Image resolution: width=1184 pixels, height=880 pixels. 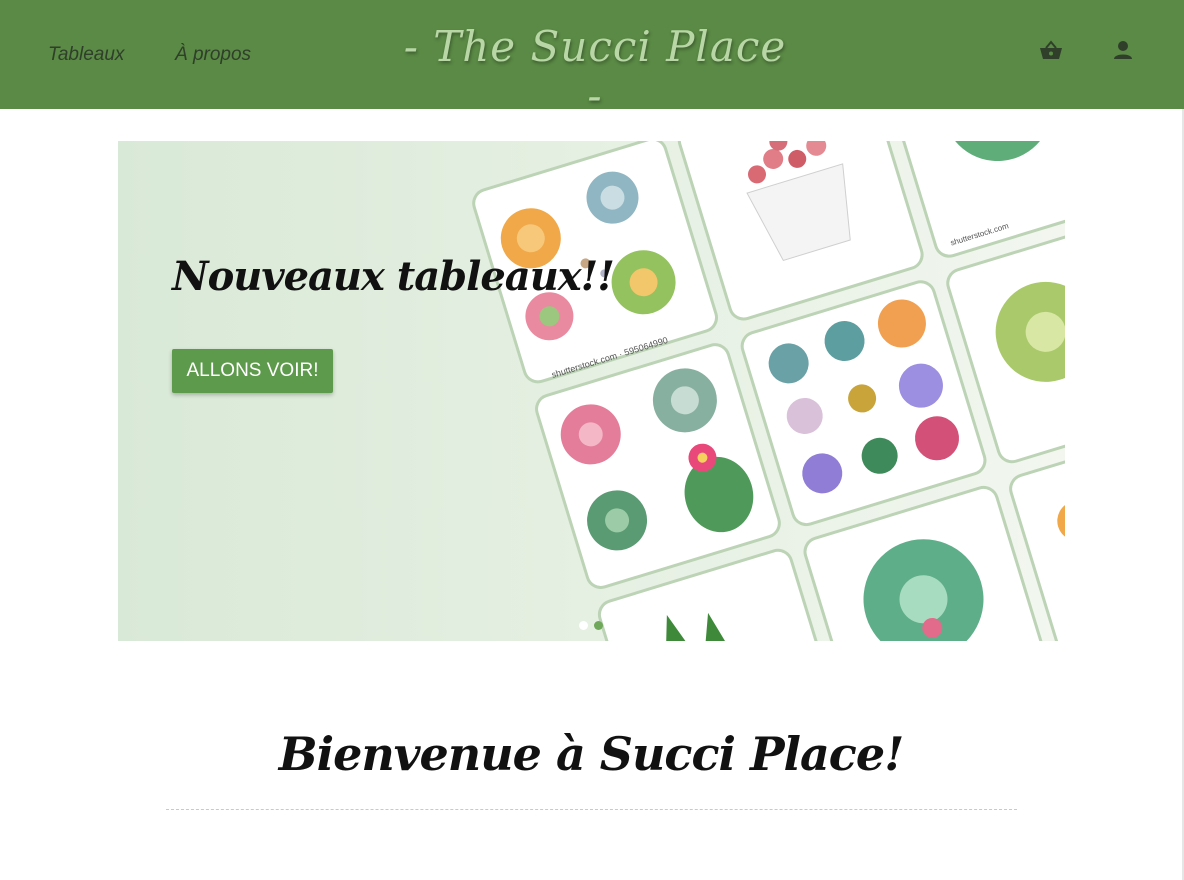 I want to click on user-icon, so click(x=1123, y=51).